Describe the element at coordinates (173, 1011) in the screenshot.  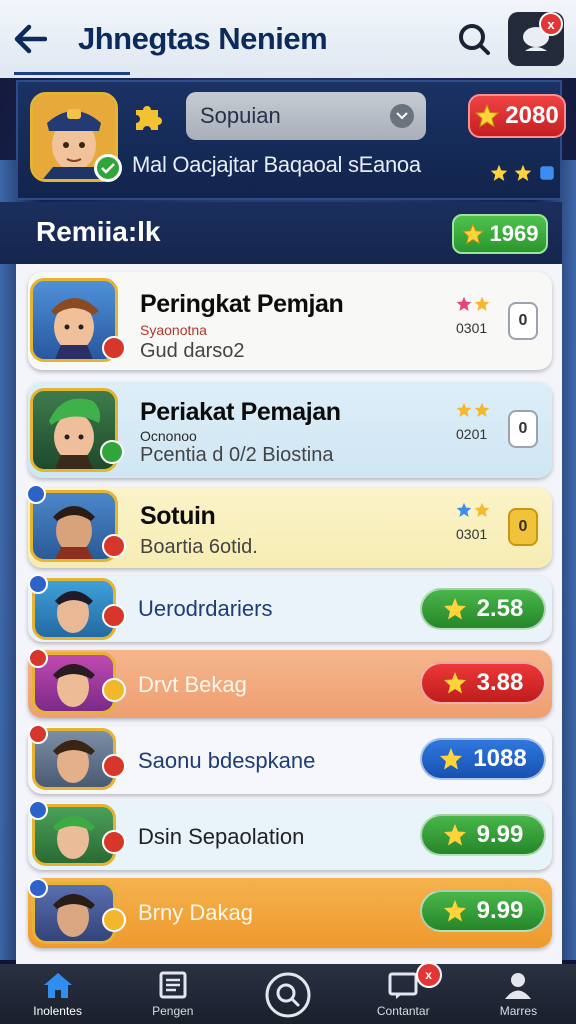
I see `nav-label: Pengen` at that location.